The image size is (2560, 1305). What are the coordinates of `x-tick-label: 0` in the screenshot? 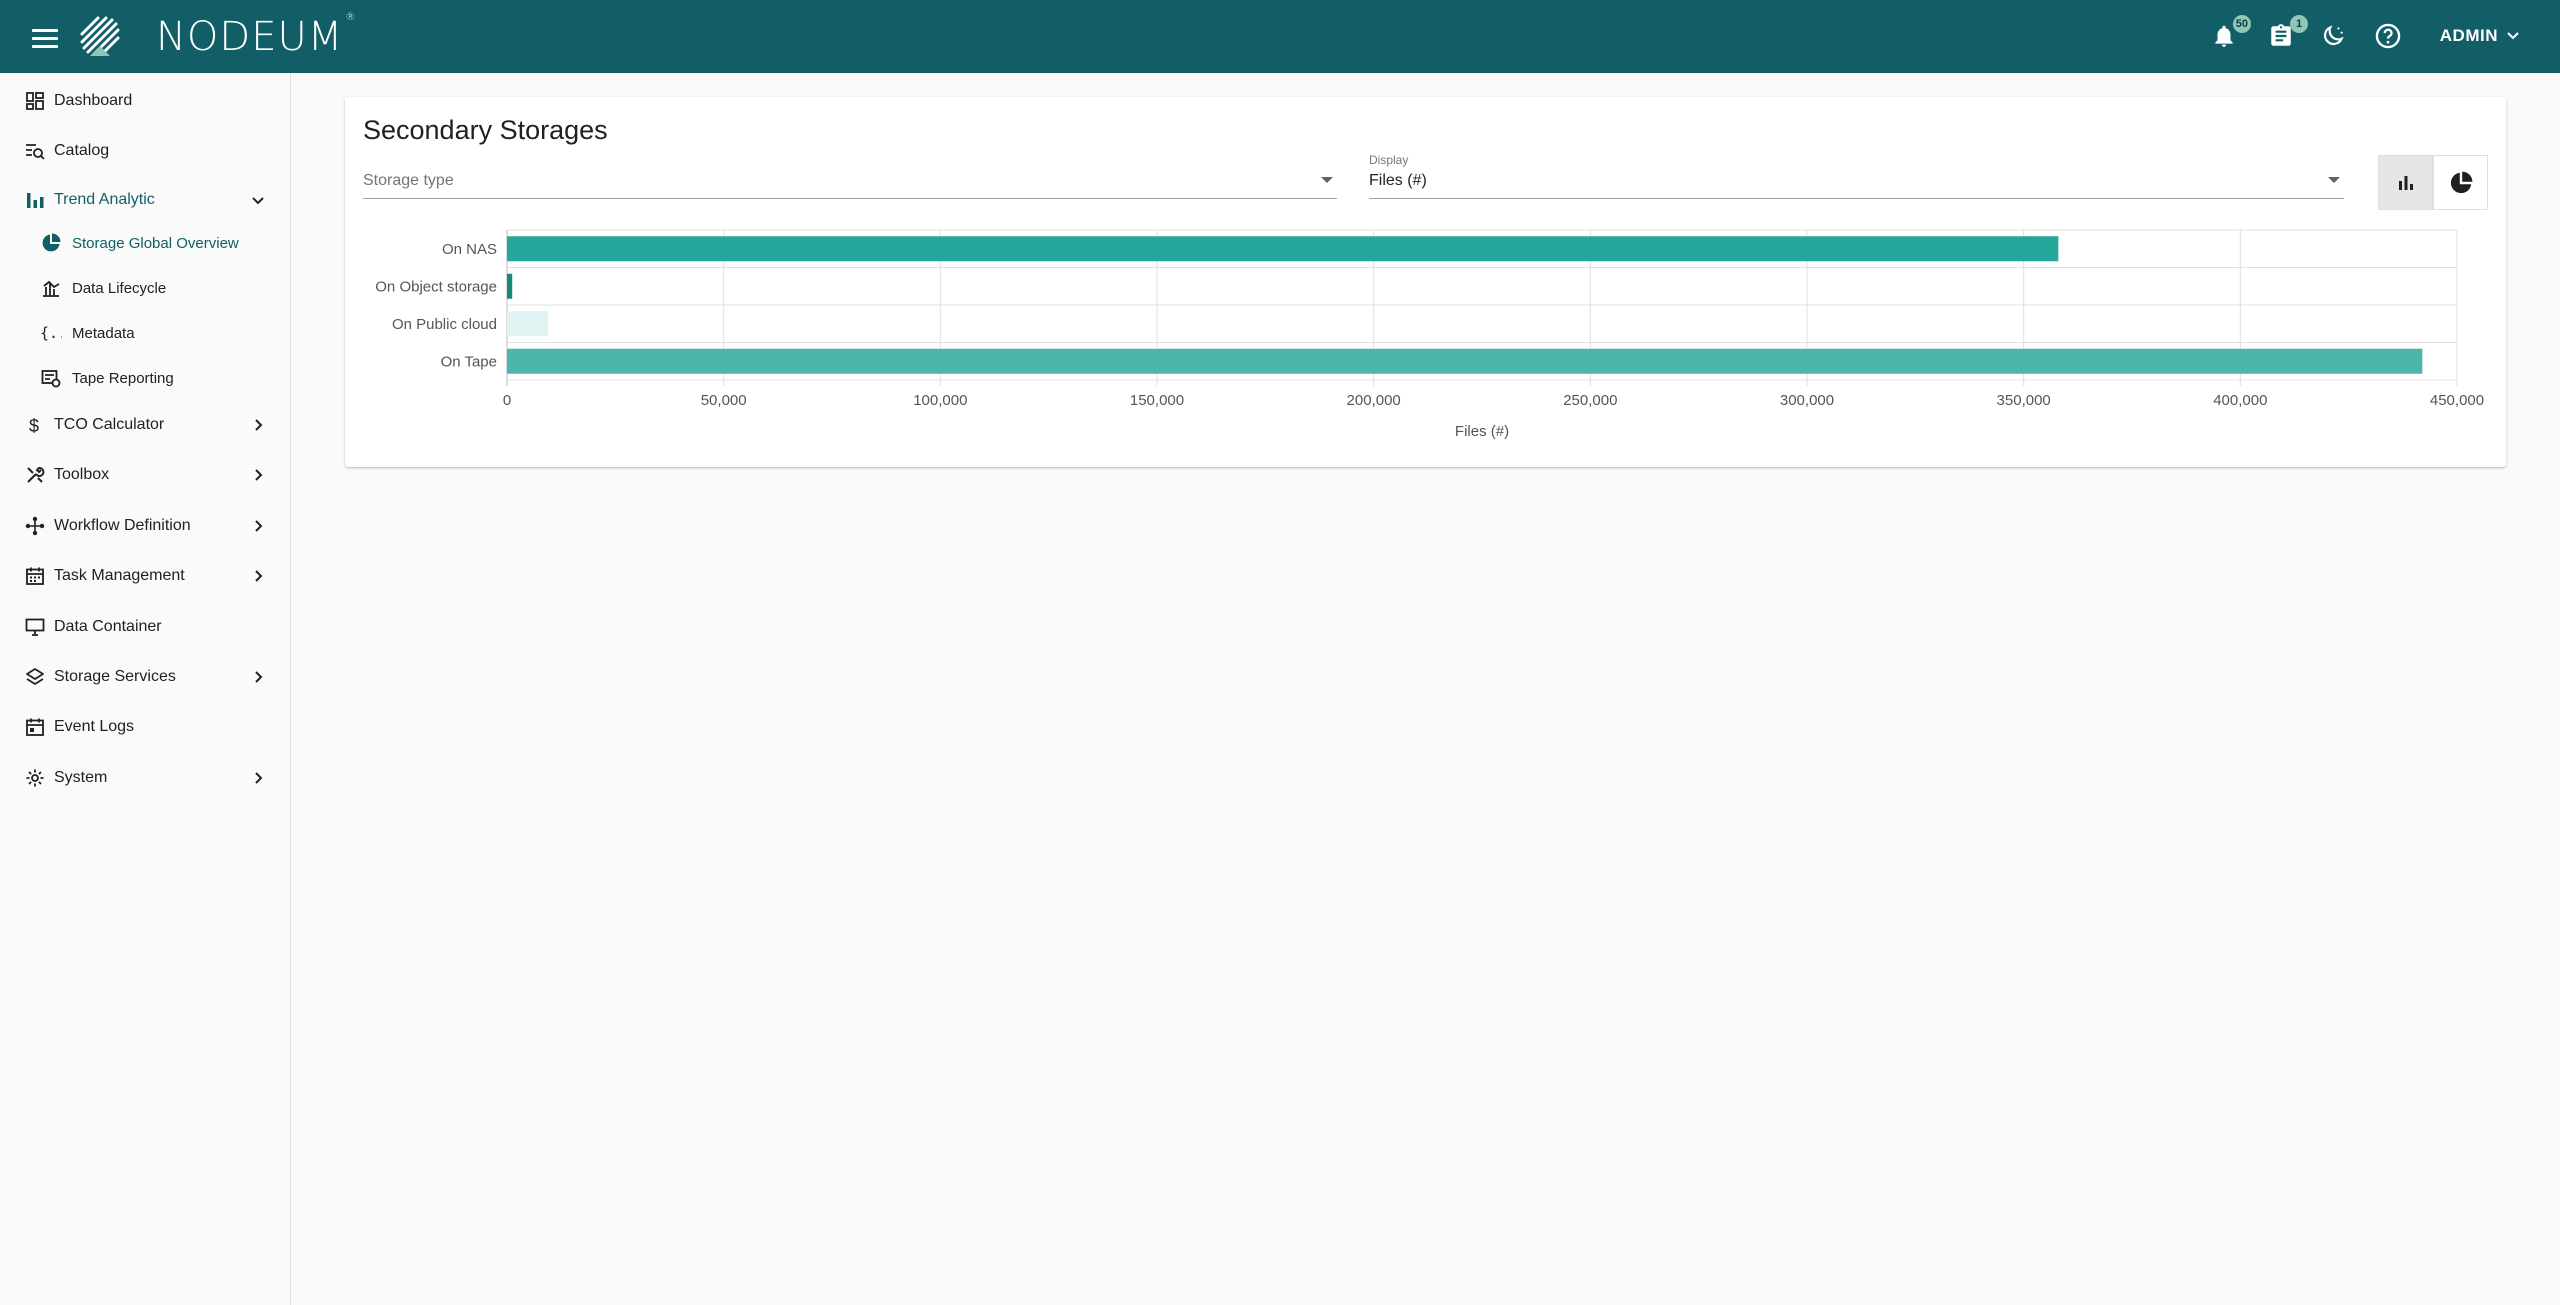 It's located at (507, 400).